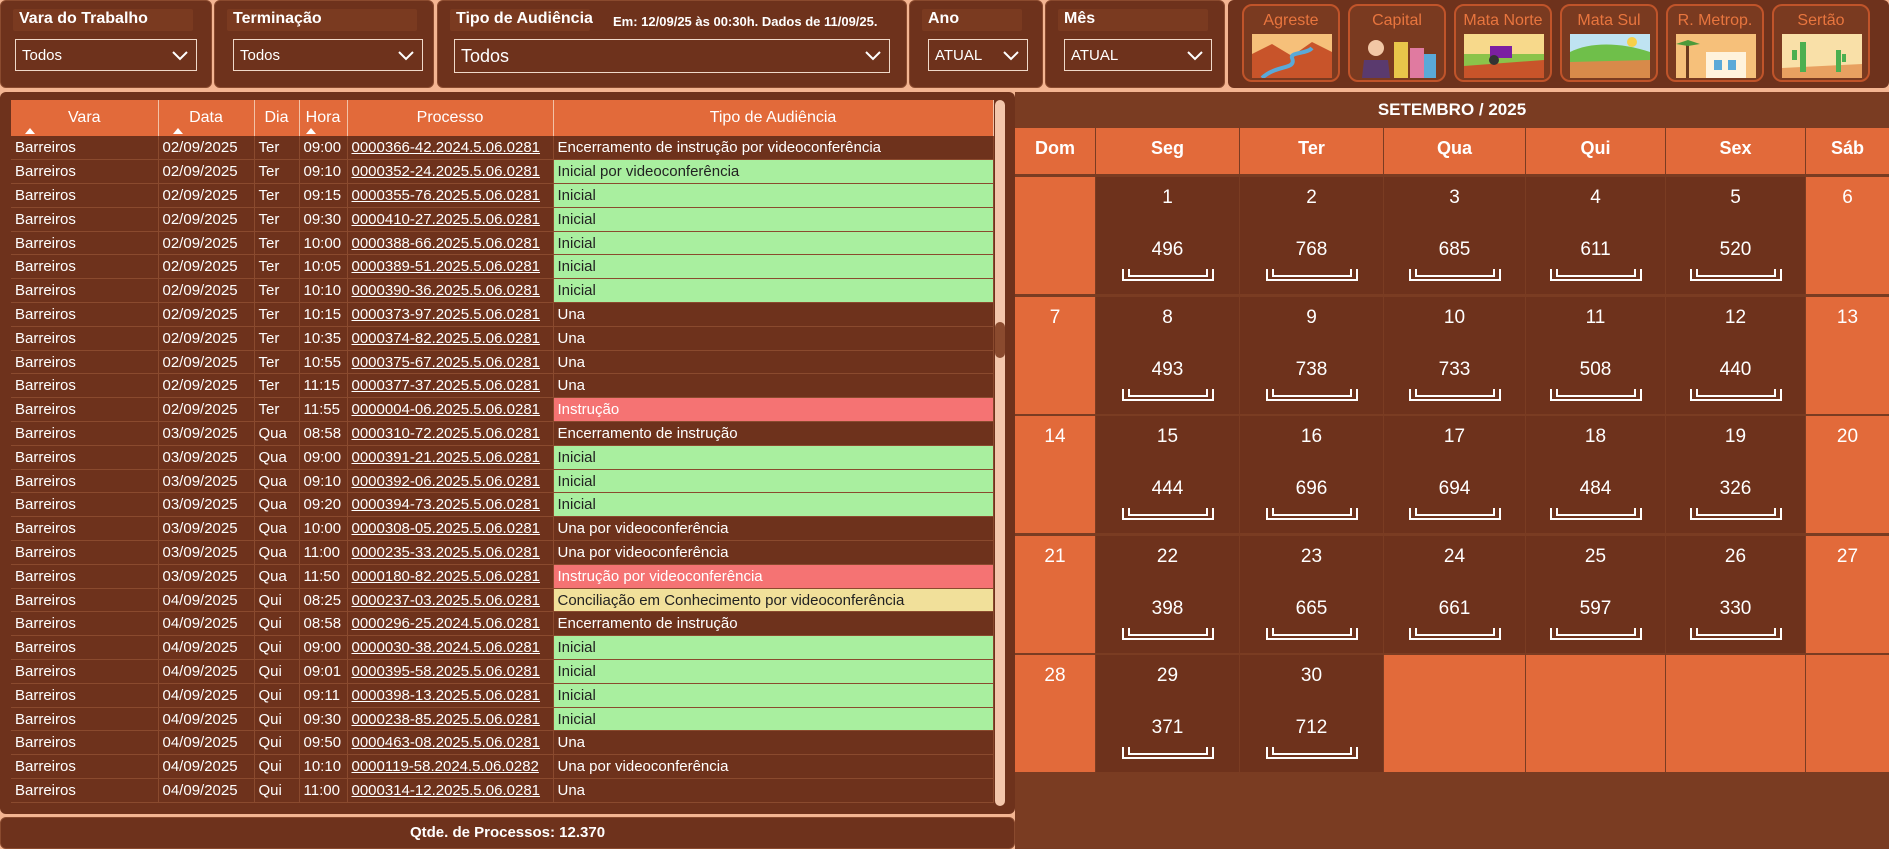 Image resolution: width=1889 pixels, height=849 pixels. What do you see at coordinates (450, 767) in the screenshot?
I see `cell-processo: 0000119-58.2024.5.06.0282` at bounding box center [450, 767].